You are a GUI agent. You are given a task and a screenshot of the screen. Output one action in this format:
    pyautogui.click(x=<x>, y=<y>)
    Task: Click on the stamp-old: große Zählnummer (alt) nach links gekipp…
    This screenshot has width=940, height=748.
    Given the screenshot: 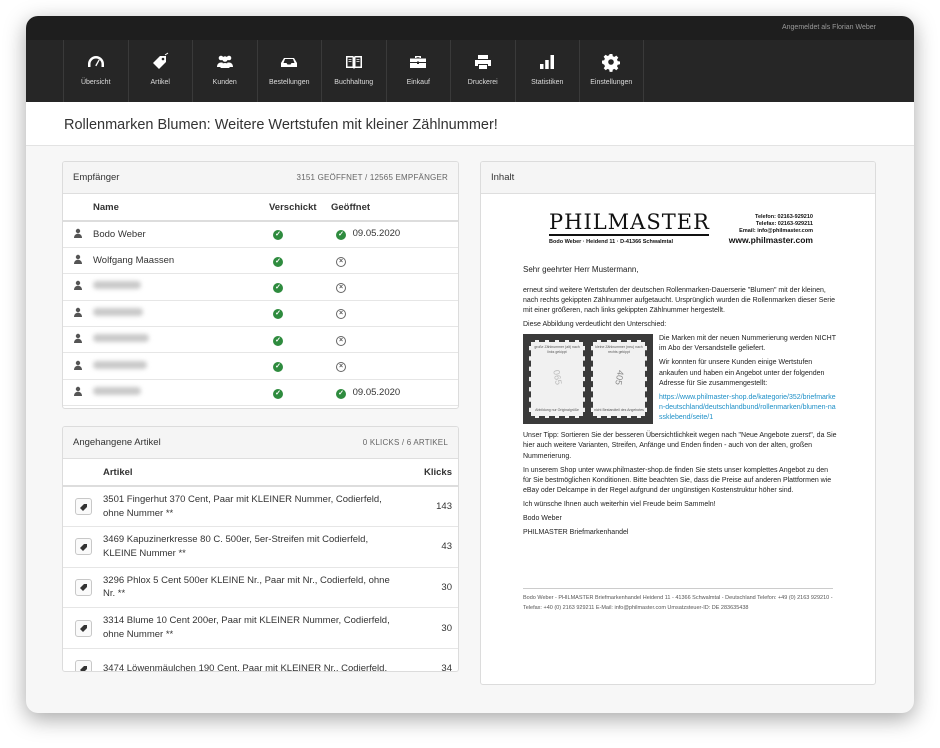 What is the action you would take?
    pyautogui.click(x=557, y=379)
    